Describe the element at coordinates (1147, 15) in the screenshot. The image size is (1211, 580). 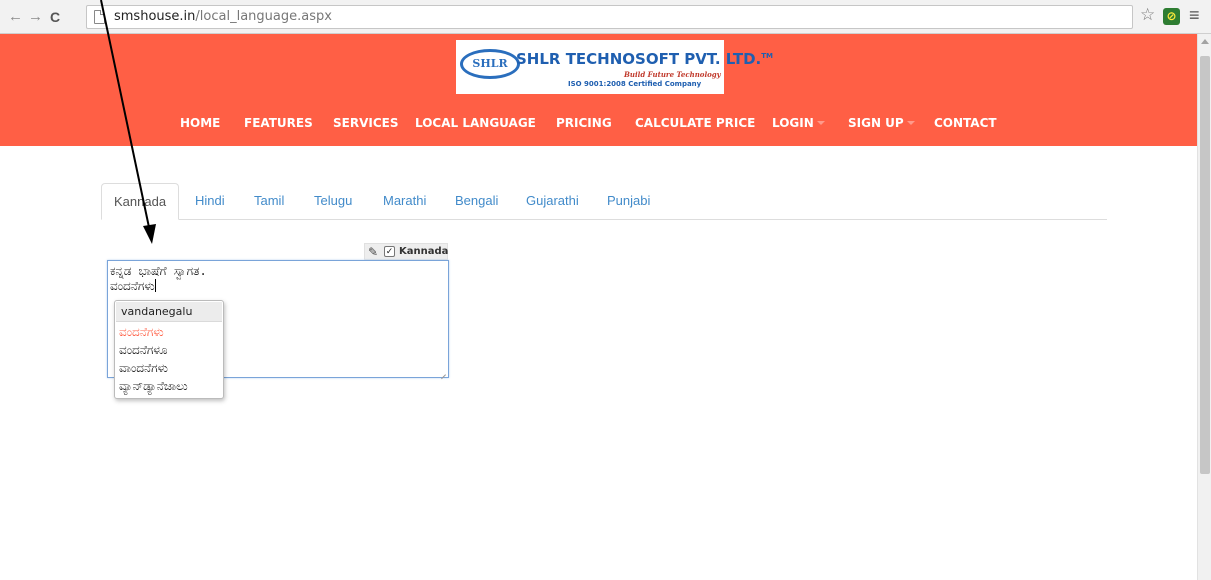
I see `bookmark-star-icon: ☆` at that location.